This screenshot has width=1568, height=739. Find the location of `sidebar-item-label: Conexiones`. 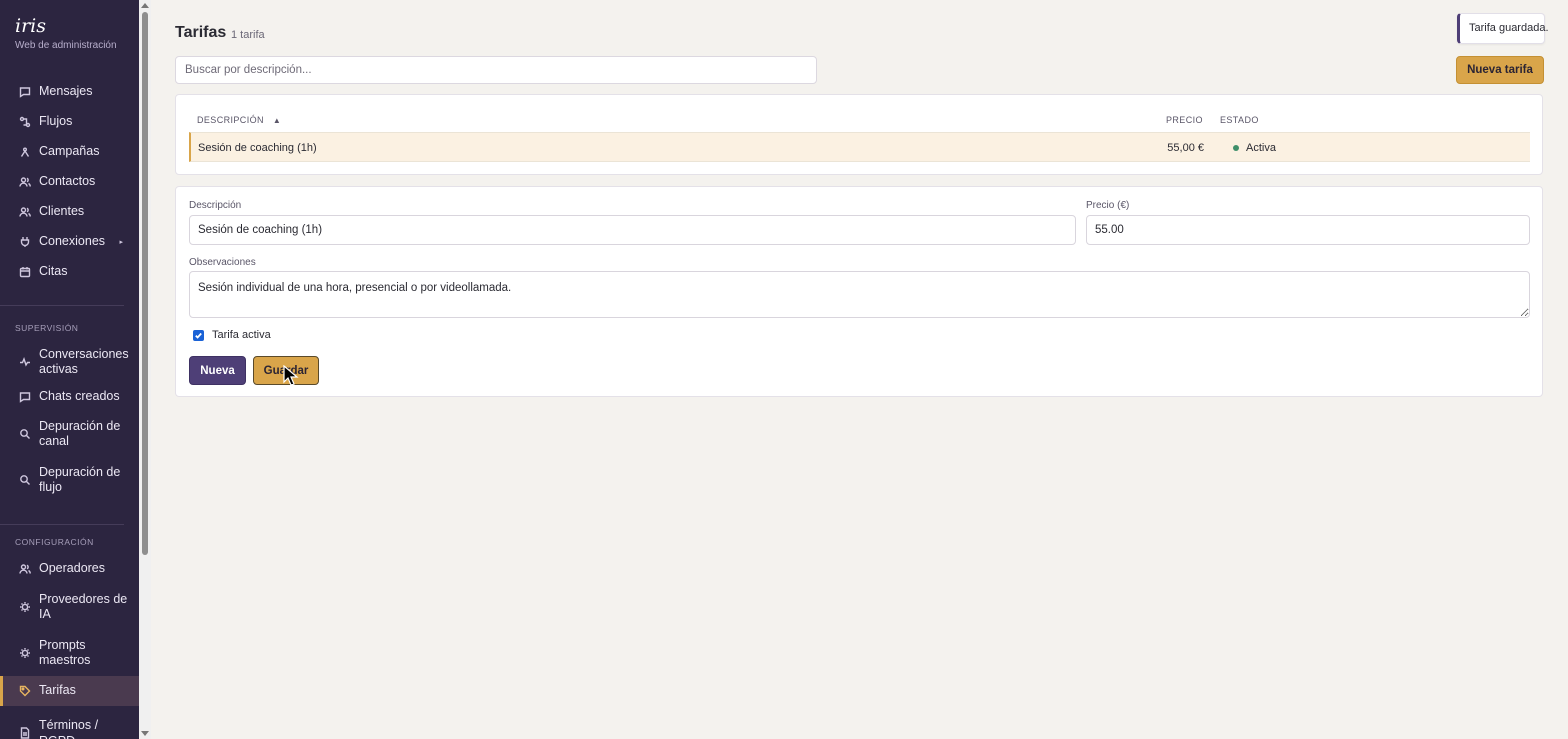

sidebar-item-label: Conexiones is located at coordinates (72, 241).